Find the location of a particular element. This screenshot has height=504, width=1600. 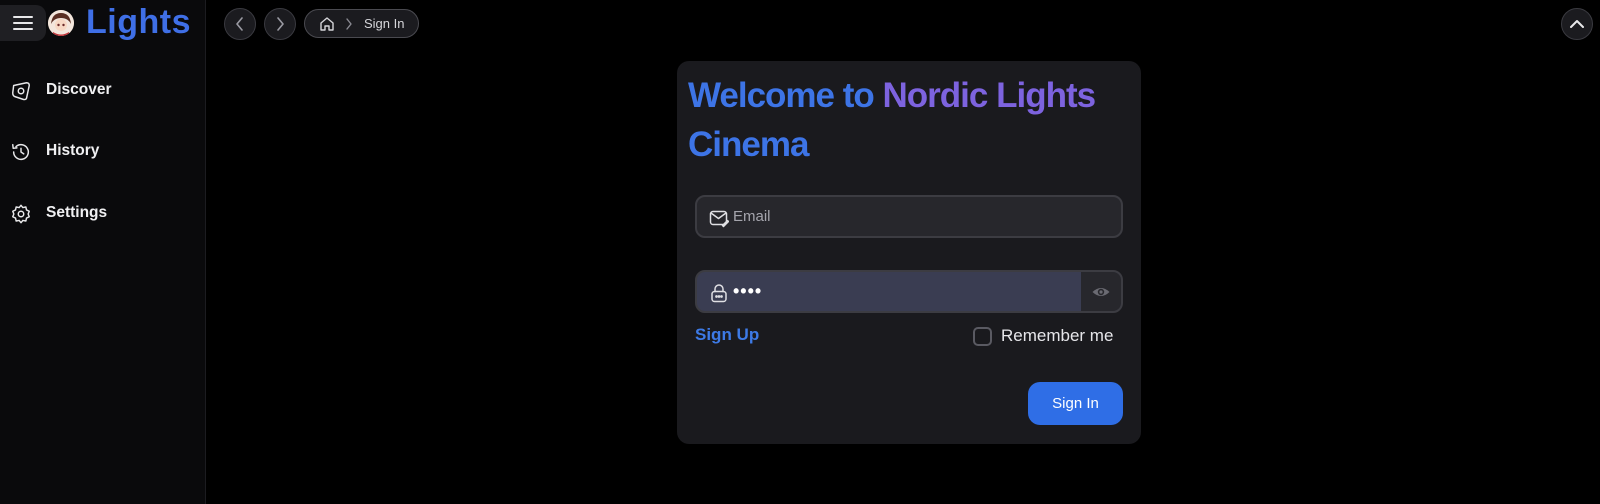

back-button is located at coordinates (240, 24).